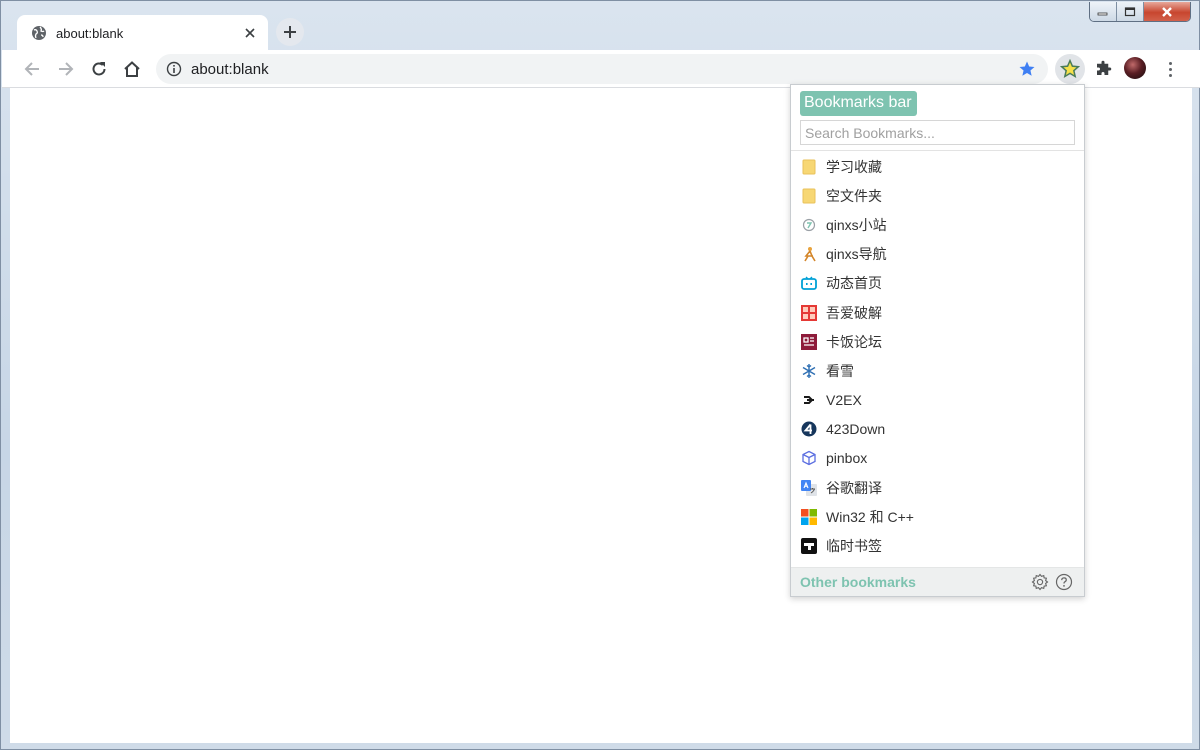 Image resolution: width=1200 pixels, height=750 pixels. Describe the element at coordinates (1170, 69) in the screenshot. I see `more-vert-icon` at that location.